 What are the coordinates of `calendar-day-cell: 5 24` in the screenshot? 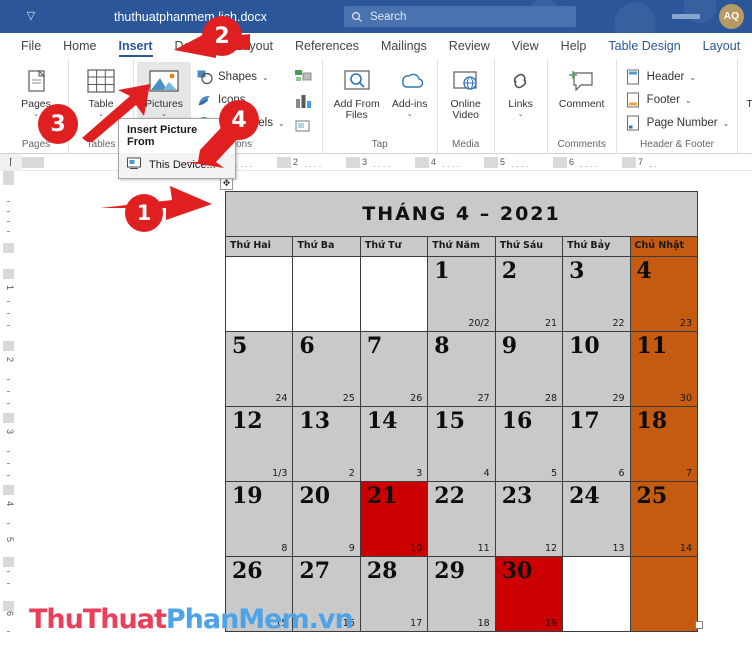 It's located at (259, 369).